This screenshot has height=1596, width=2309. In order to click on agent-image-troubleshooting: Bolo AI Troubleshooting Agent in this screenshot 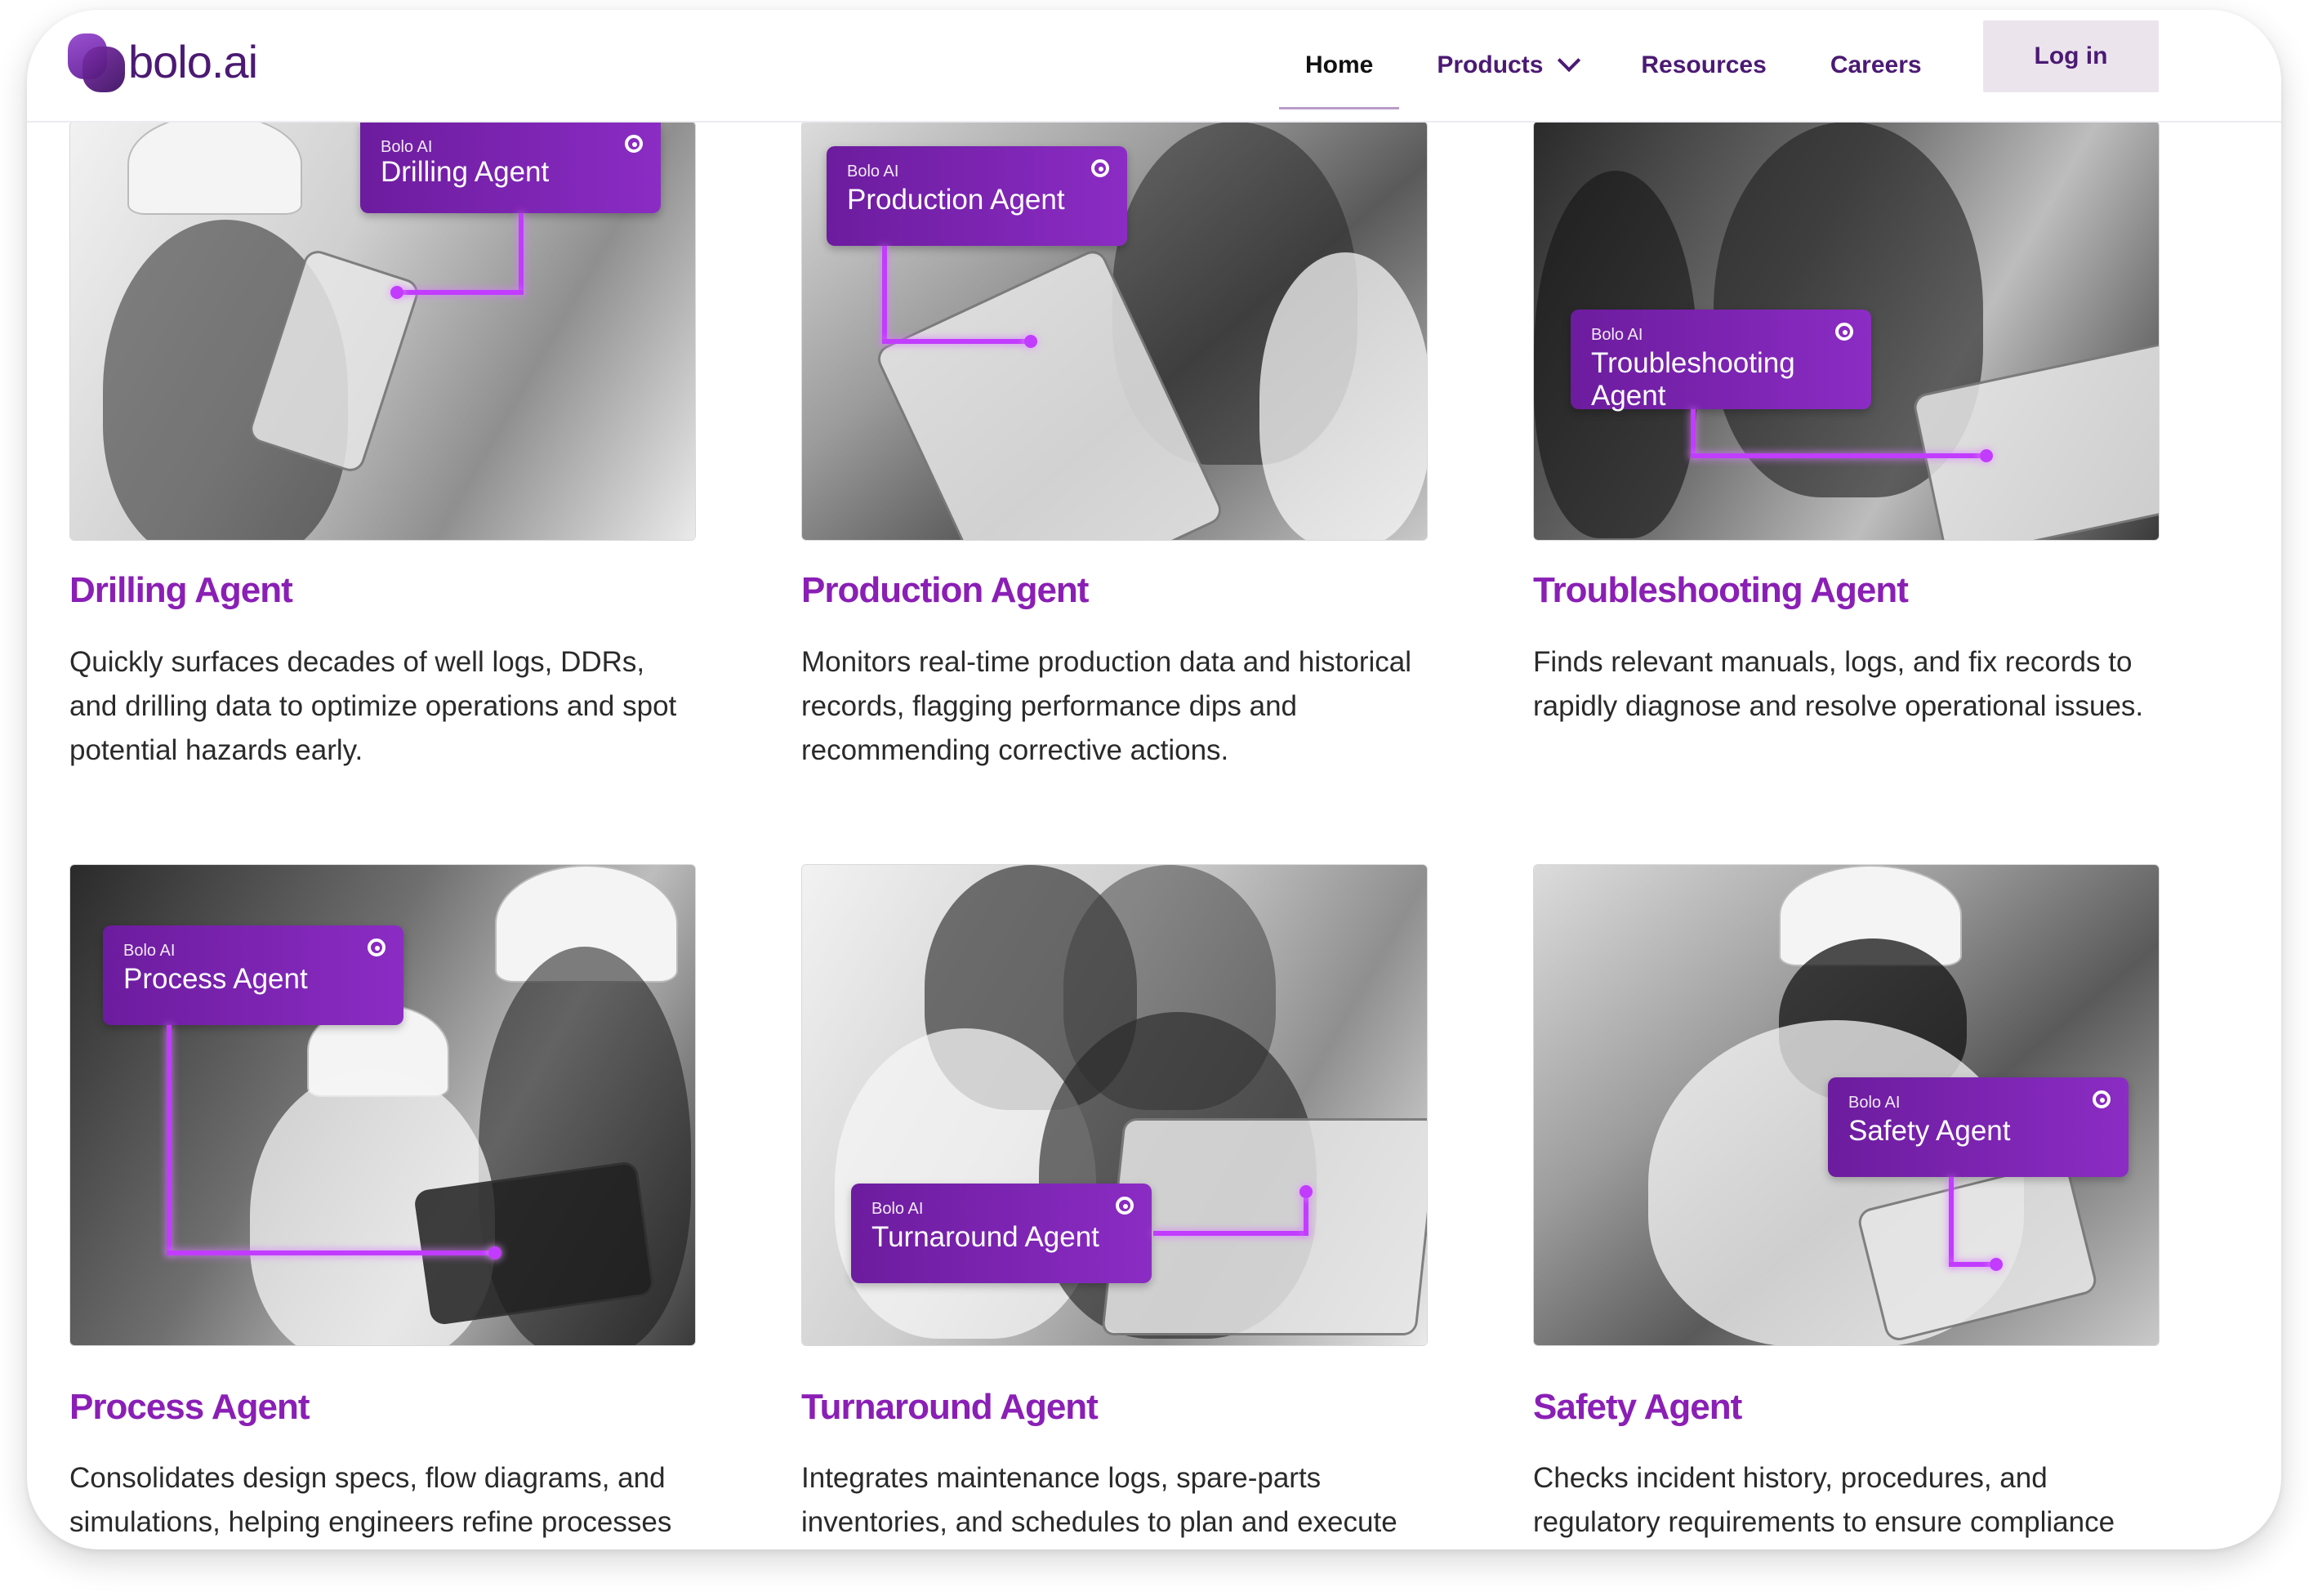, I will do `click(1846, 331)`.